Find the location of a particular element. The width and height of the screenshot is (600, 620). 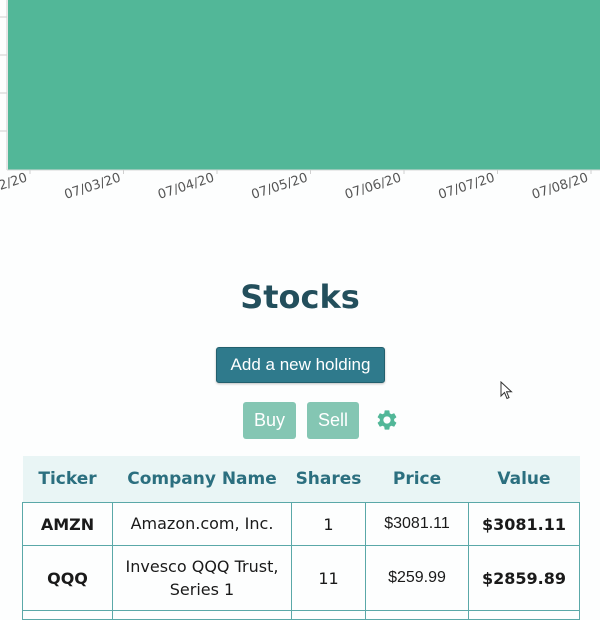

x-tick-label: 07/03/20 is located at coordinates (93, 187).